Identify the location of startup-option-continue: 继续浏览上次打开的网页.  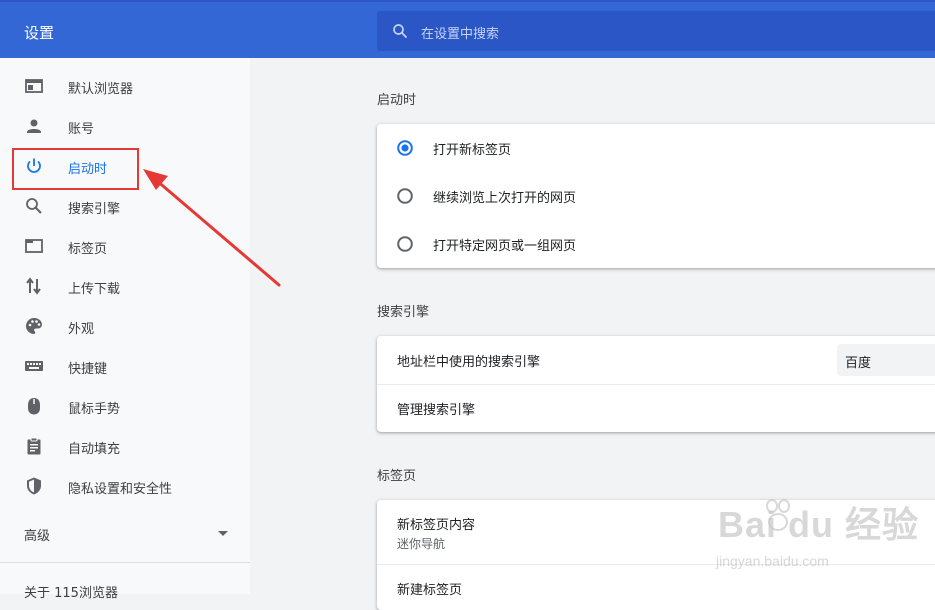
(656, 196).